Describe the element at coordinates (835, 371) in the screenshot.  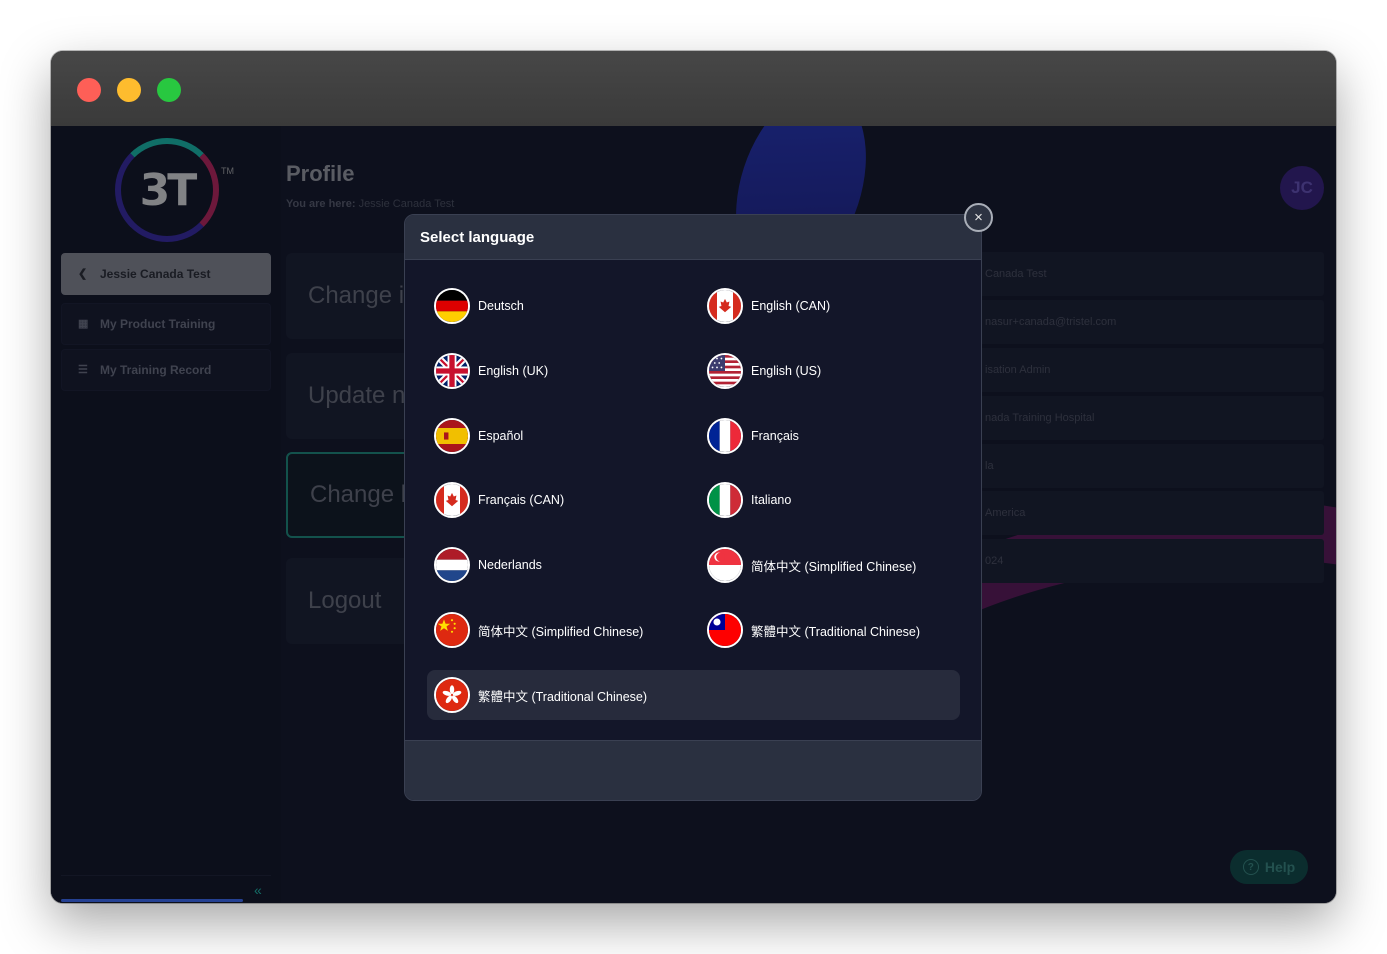
I see `language-option-english-us: English (US)` at that location.